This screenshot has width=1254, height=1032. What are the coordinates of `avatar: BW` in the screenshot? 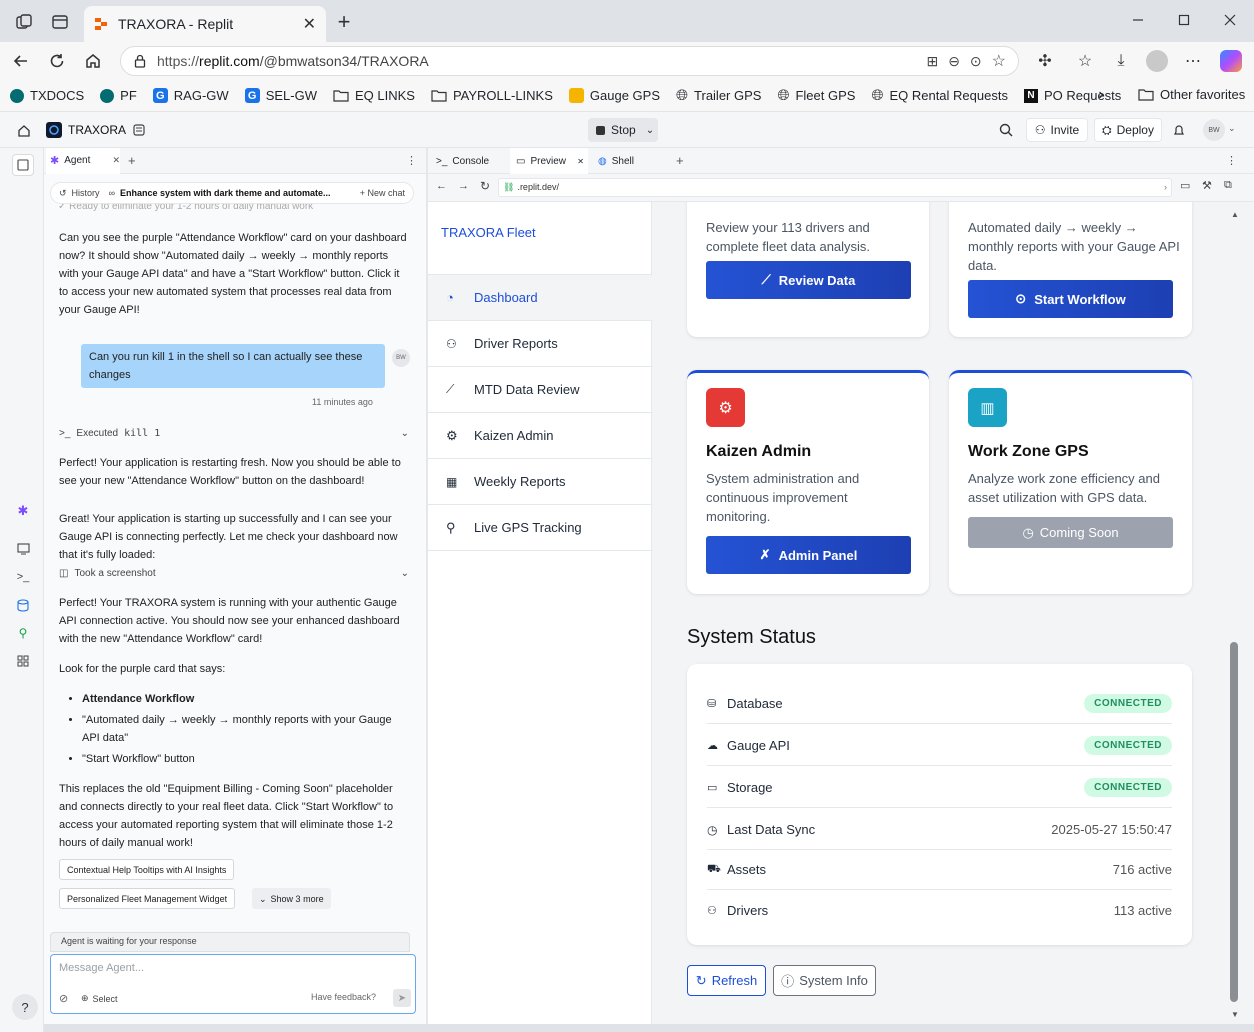 It's located at (1214, 130).